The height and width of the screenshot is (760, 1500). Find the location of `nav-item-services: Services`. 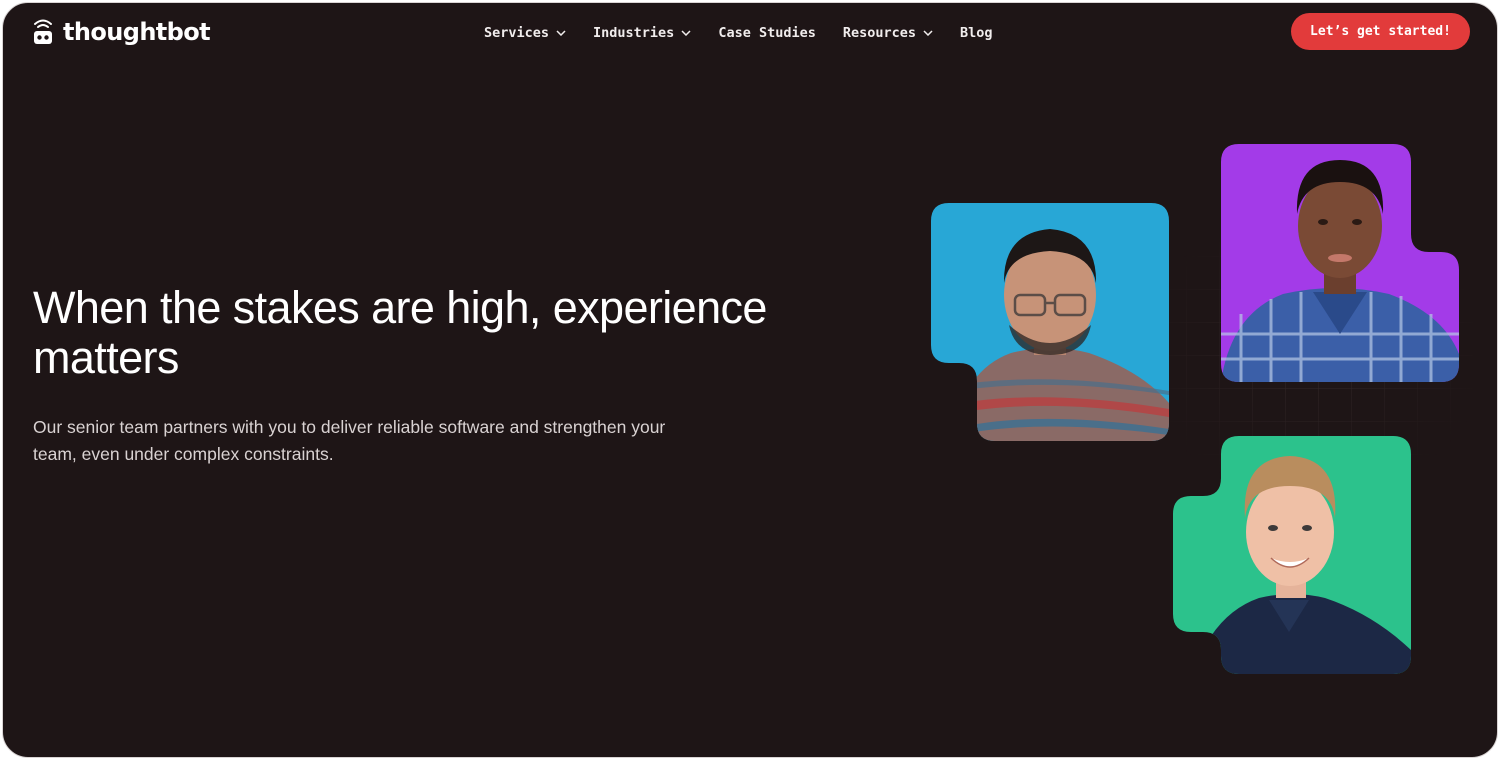

nav-item-services: Services is located at coordinates (525, 33).